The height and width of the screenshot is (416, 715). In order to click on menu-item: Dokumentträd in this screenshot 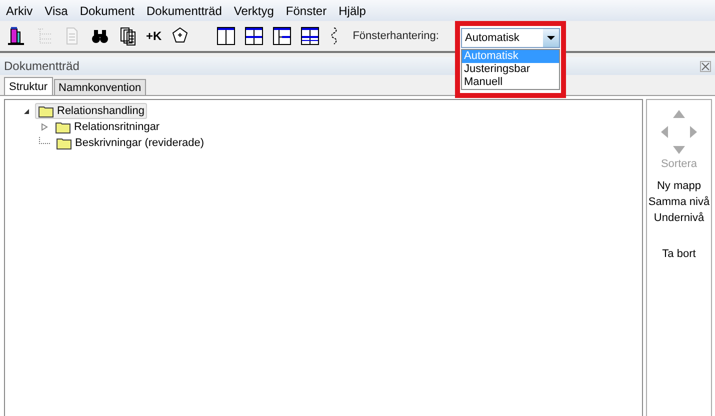, I will do `click(184, 11)`.